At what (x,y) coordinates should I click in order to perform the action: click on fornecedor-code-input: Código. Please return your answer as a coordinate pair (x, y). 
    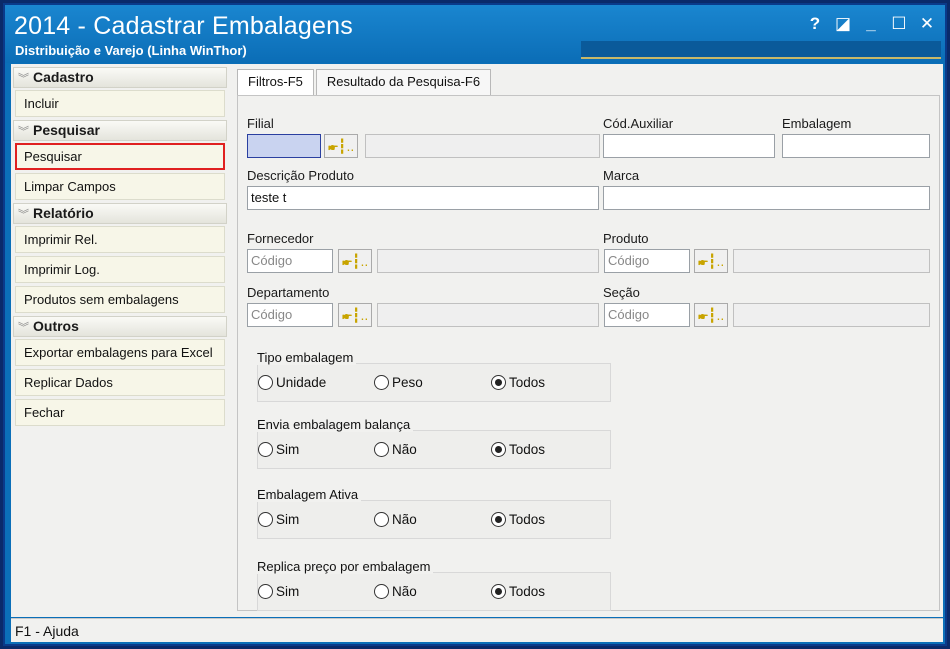
    Looking at the image, I should click on (290, 261).